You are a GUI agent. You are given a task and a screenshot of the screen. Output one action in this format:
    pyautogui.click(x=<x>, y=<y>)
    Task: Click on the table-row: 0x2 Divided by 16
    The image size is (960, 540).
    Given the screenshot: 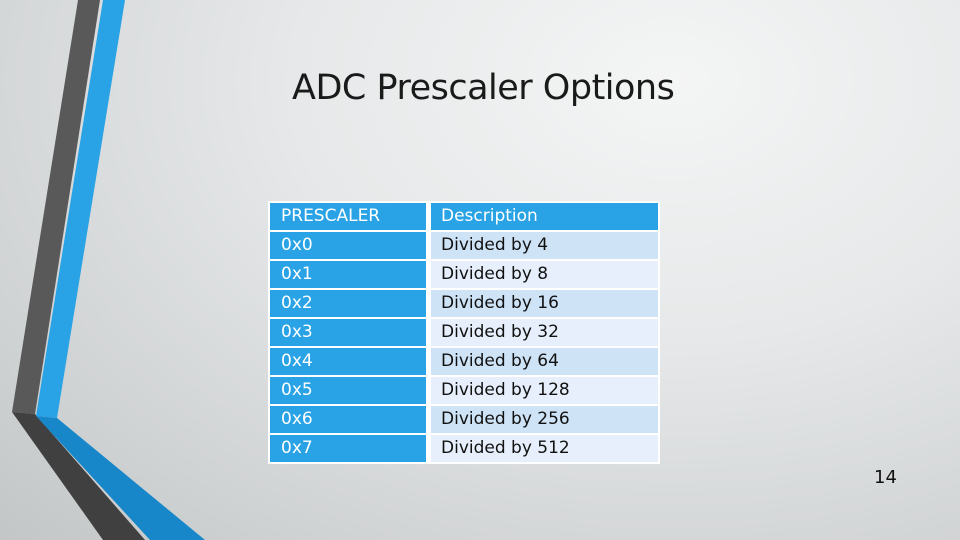 What is the action you would take?
    pyautogui.click(x=464, y=303)
    